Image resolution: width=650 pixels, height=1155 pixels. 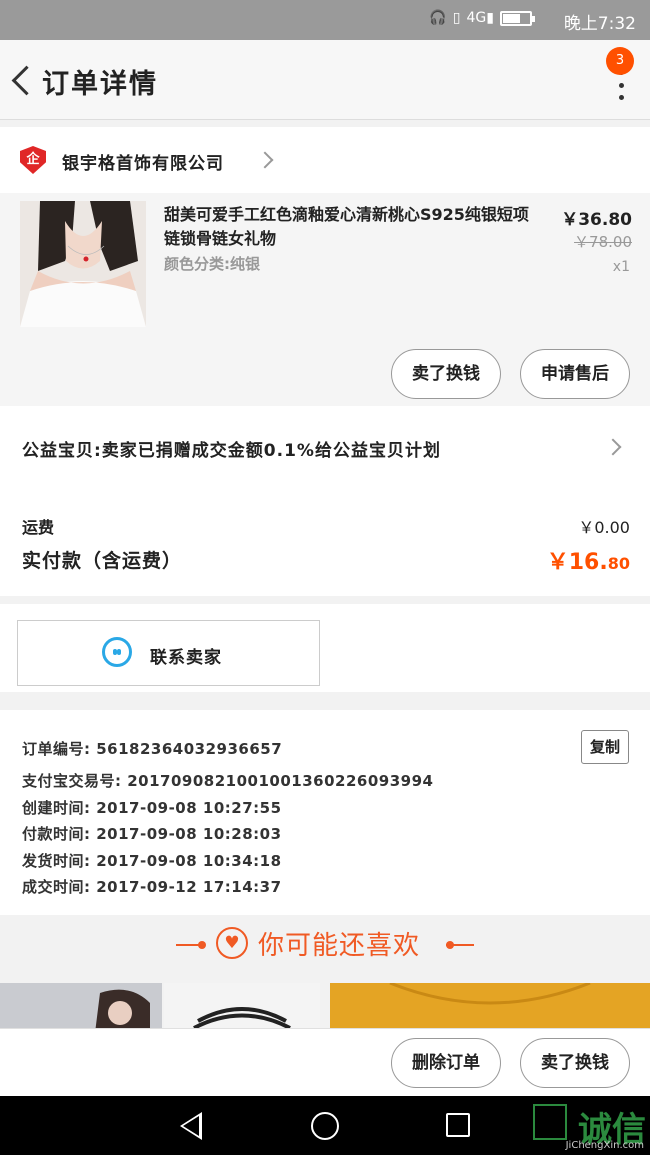 I want to click on page-title: 订单详情, so click(x=100, y=84).